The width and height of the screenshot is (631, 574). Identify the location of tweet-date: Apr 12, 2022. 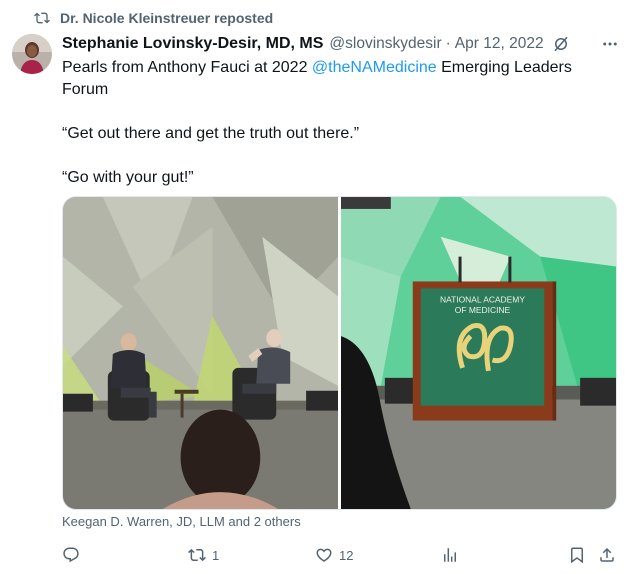
(499, 44).